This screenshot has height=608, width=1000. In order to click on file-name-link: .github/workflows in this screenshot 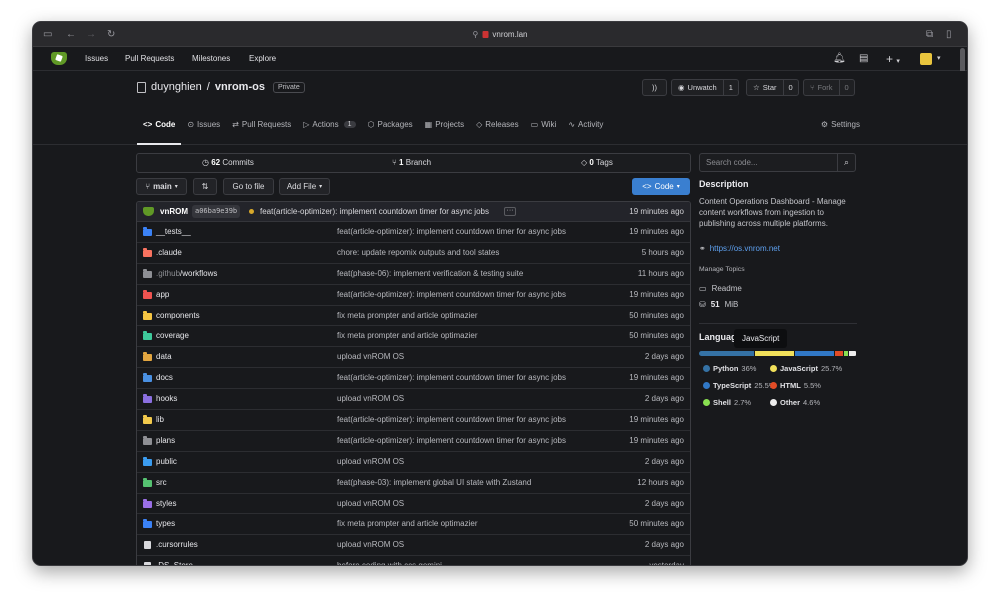, I will do `click(186, 274)`.